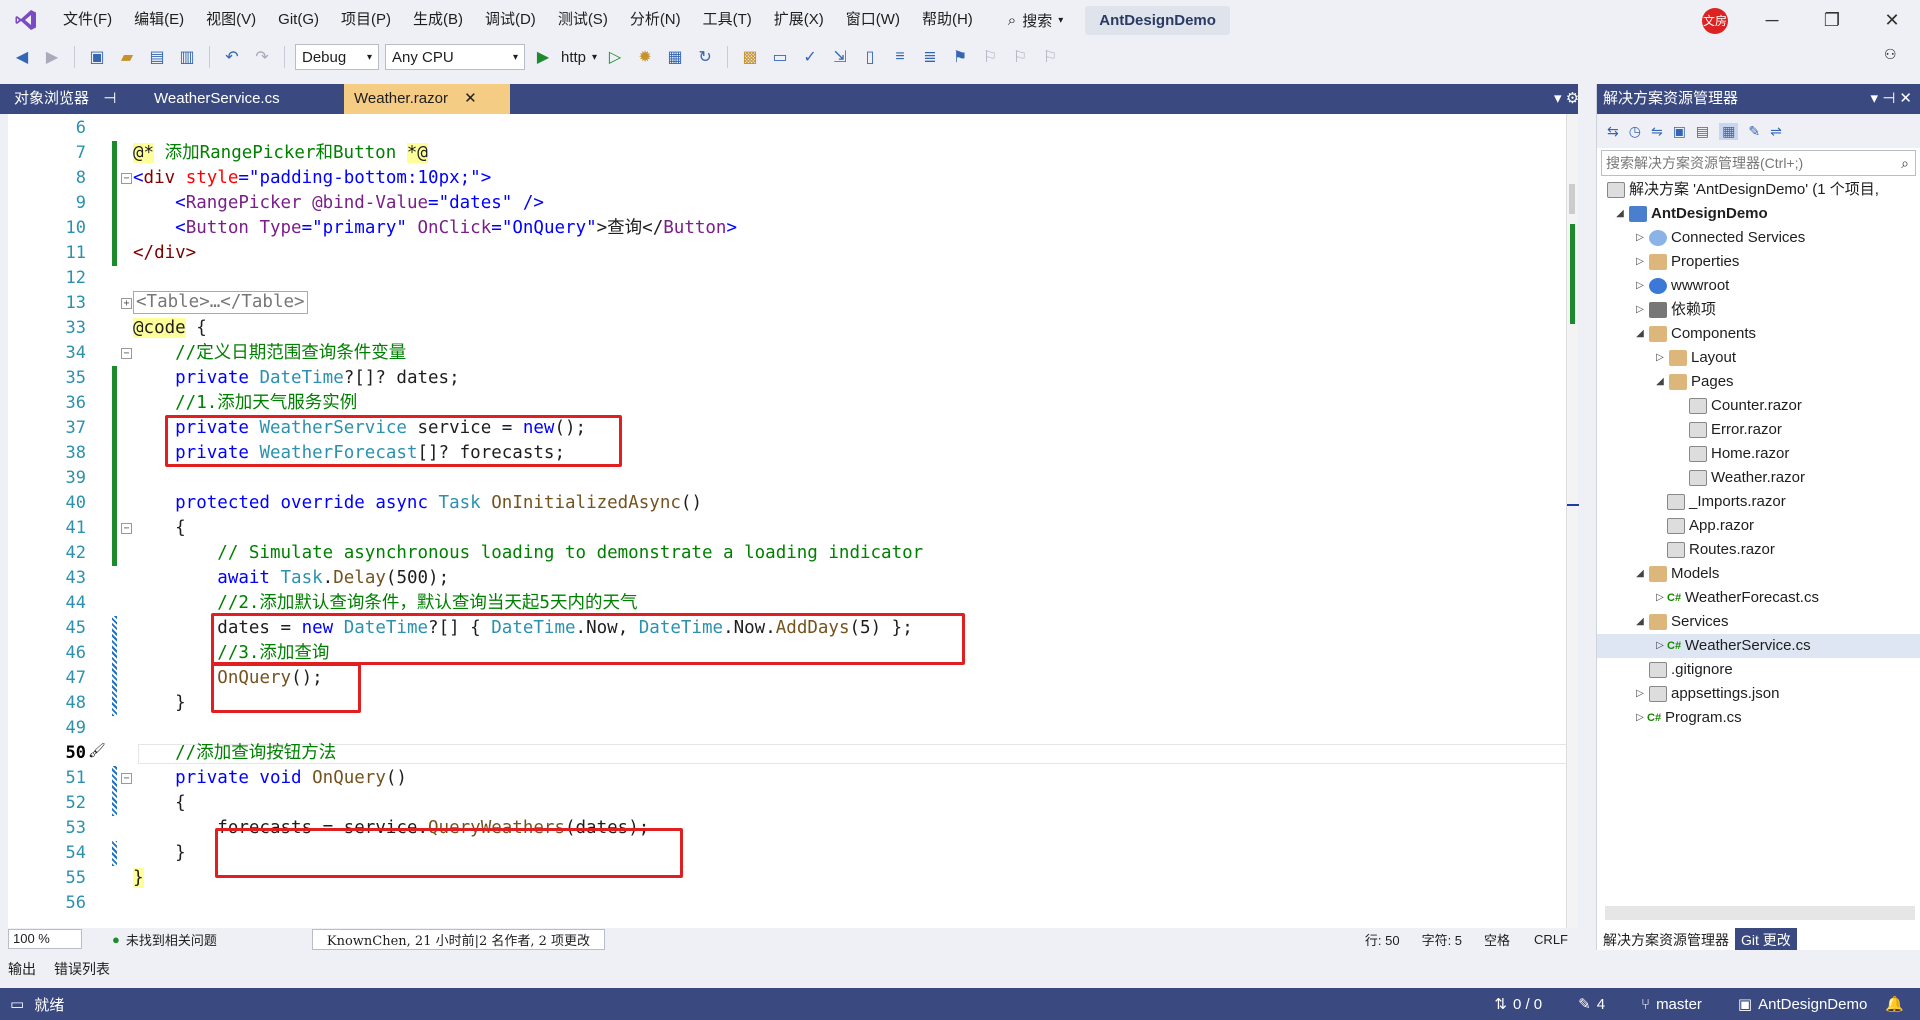  I want to click on tree-item-services: ◢ Services, so click(1681, 622).